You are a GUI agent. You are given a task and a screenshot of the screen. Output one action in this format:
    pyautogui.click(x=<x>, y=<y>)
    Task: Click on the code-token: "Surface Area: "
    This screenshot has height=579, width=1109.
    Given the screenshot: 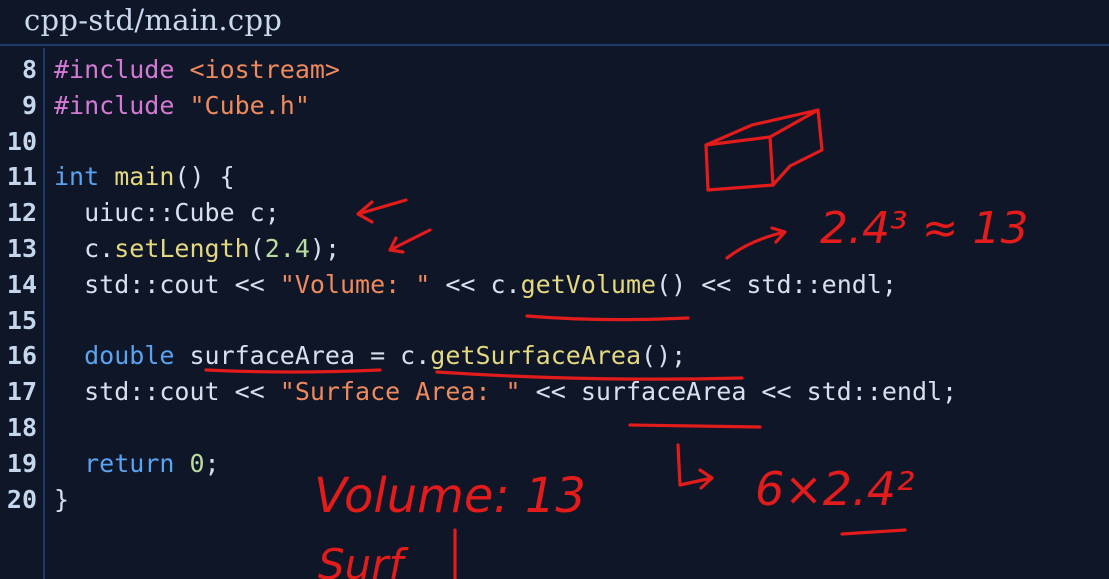 What is the action you would take?
    pyautogui.click(x=400, y=392)
    